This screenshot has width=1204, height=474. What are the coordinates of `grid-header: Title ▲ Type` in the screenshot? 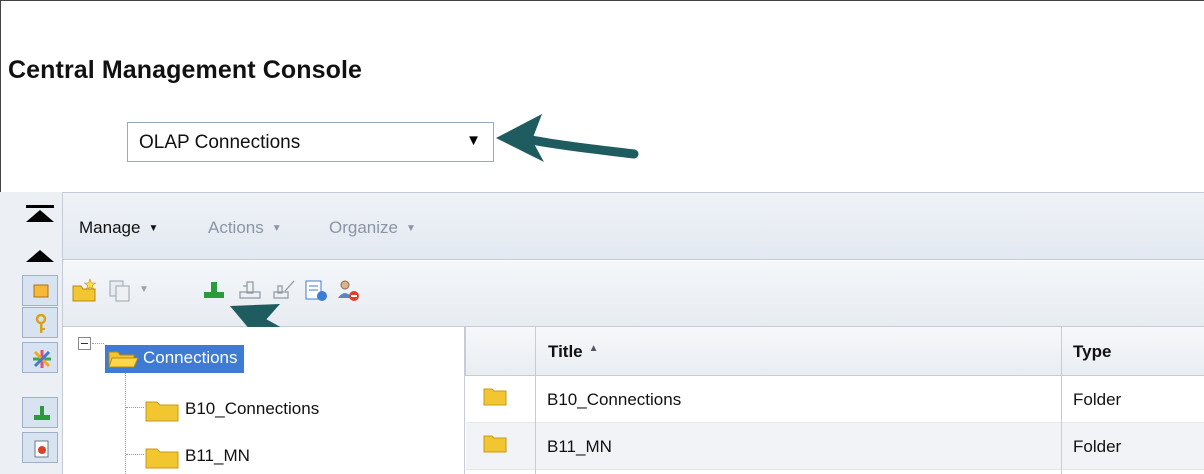 It's located at (834, 351).